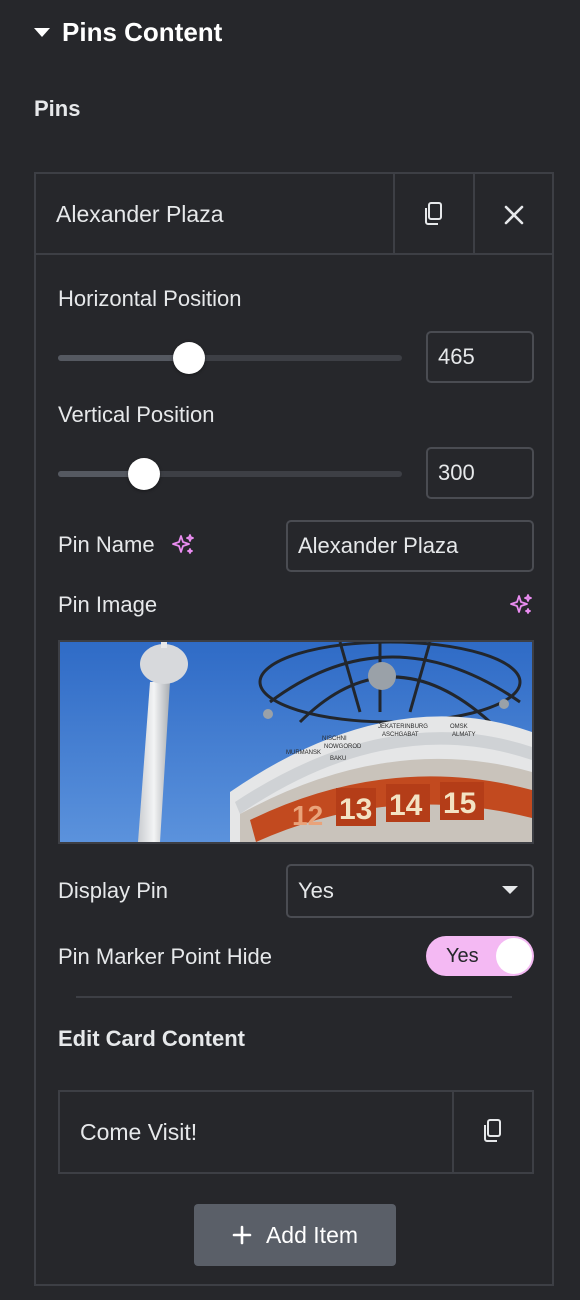 The height and width of the screenshot is (1300, 580). What do you see at coordinates (338, 759) in the screenshot?
I see `svg-text: BAKU` at bounding box center [338, 759].